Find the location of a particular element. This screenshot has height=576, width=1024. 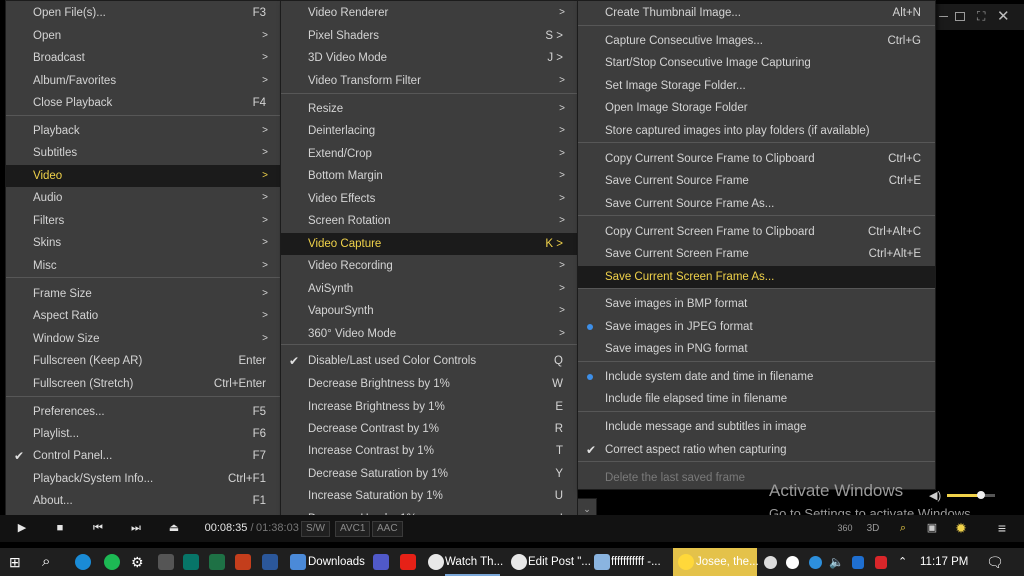

menu-icon: ≡ is located at coordinates (1002, 528).